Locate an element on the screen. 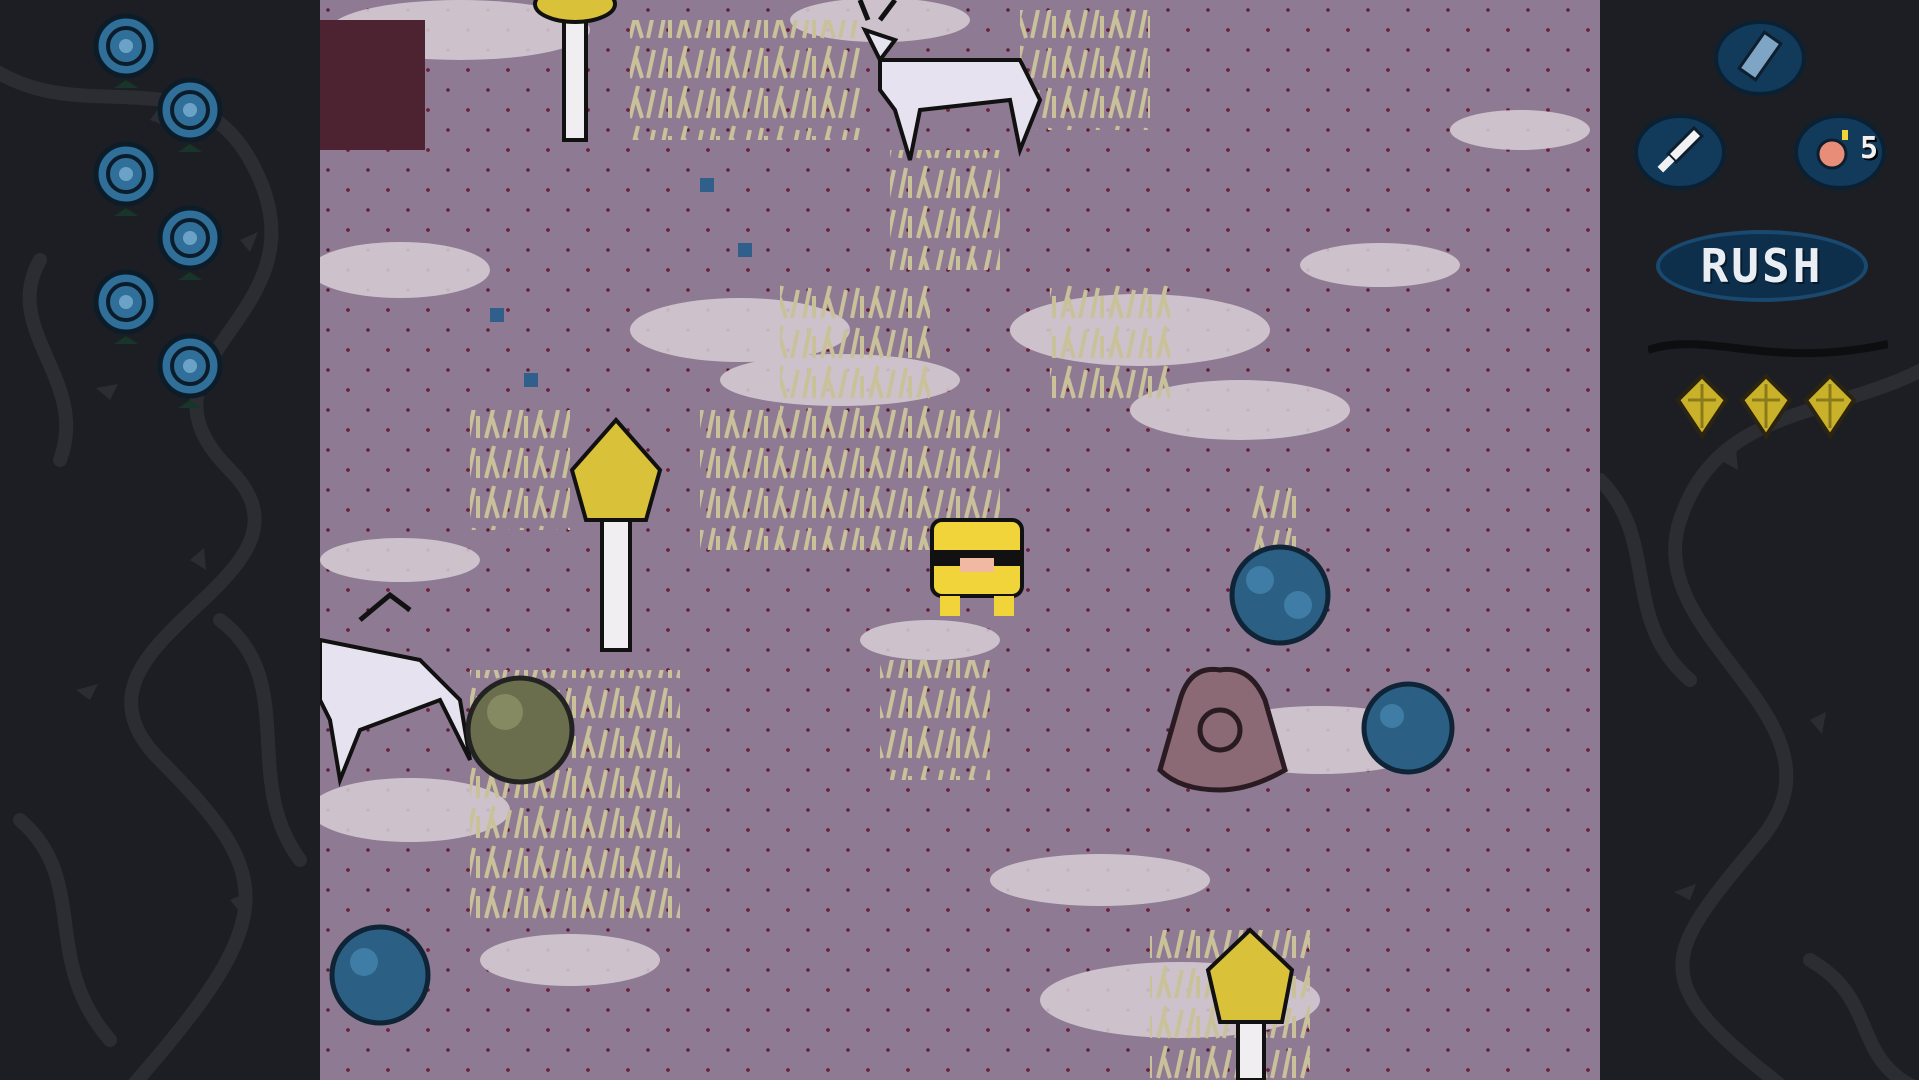 The width and height of the screenshot is (1919, 1080). sword-item-slot is located at coordinates (1680, 152).